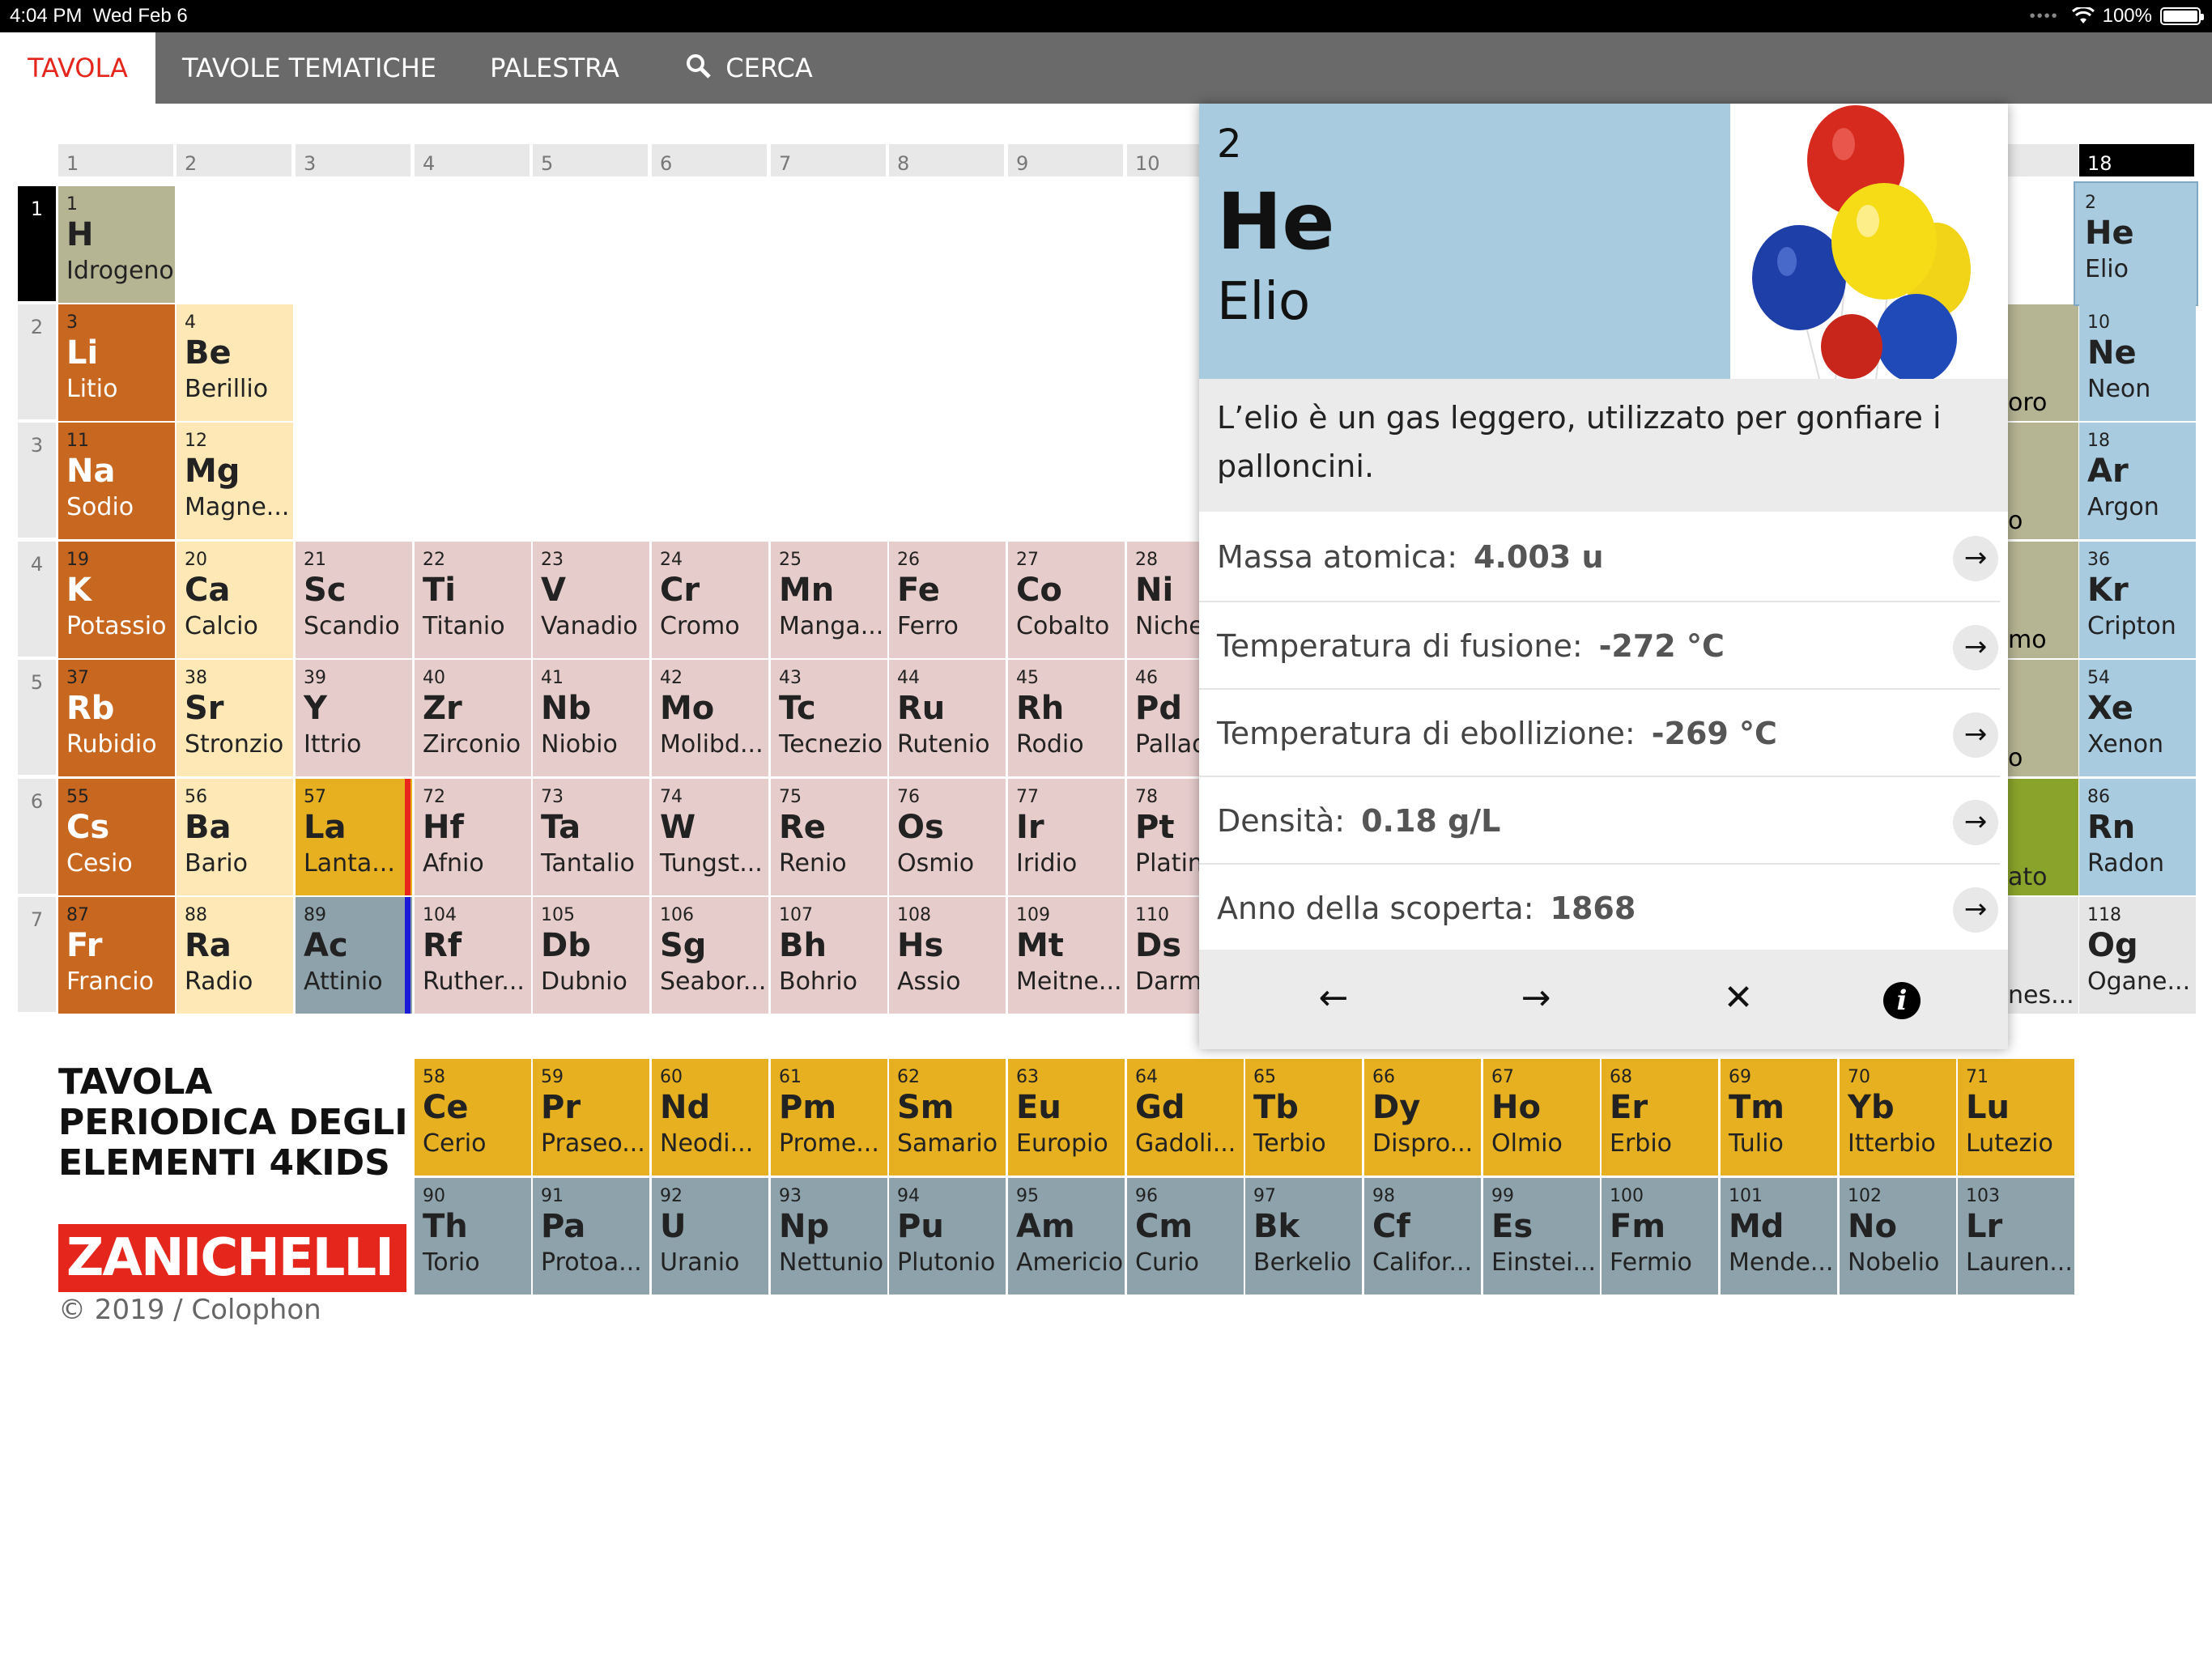  Describe the element at coordinates (235, 362) in the screenshot. I see `element-cell: 4 Be Berillio` at that location.